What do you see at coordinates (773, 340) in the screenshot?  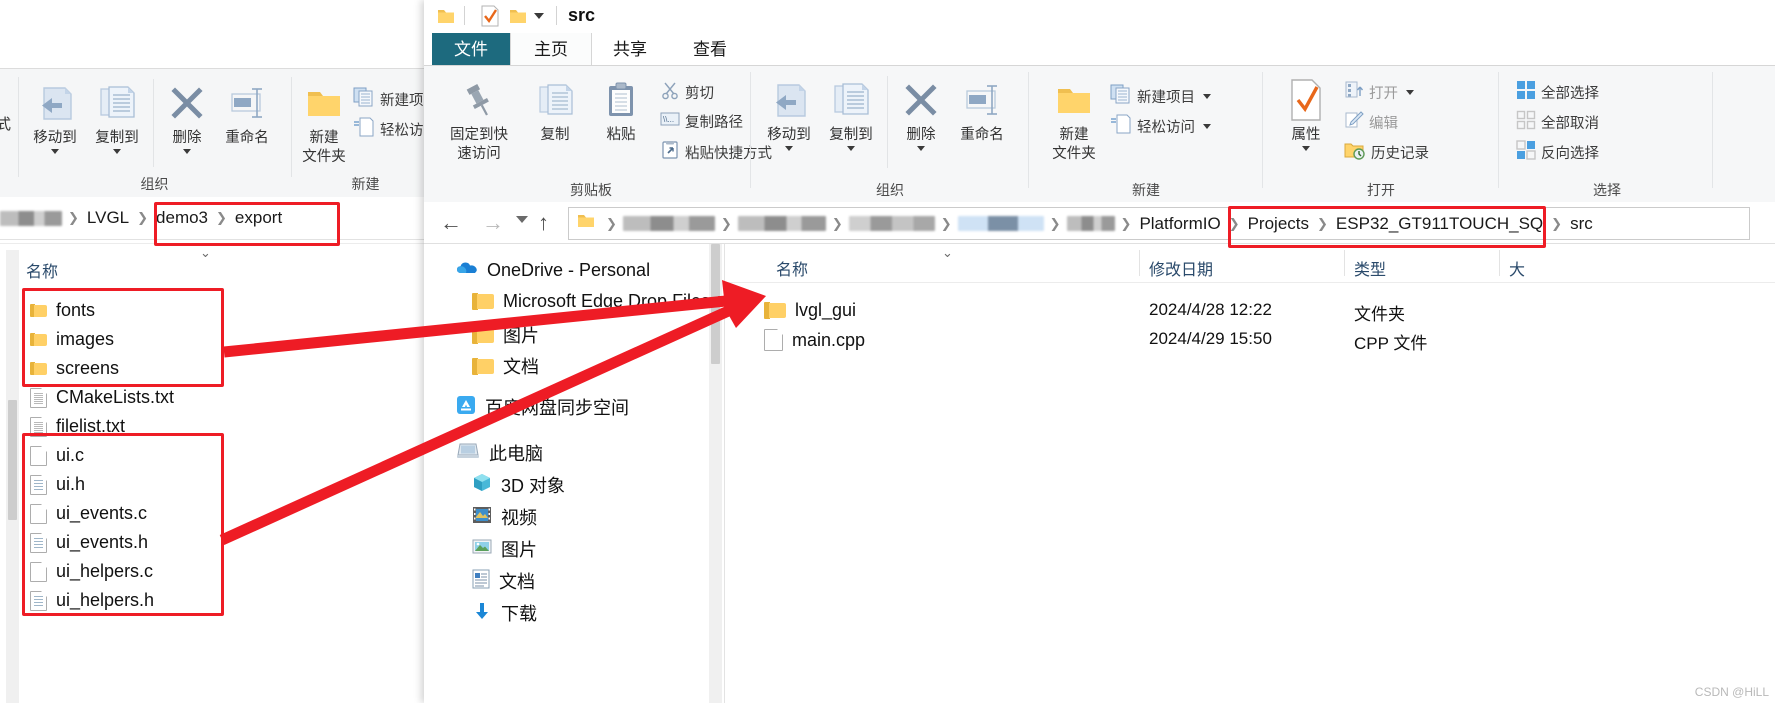 I see `cpp-file-icon` at bounding box center [773, 340].